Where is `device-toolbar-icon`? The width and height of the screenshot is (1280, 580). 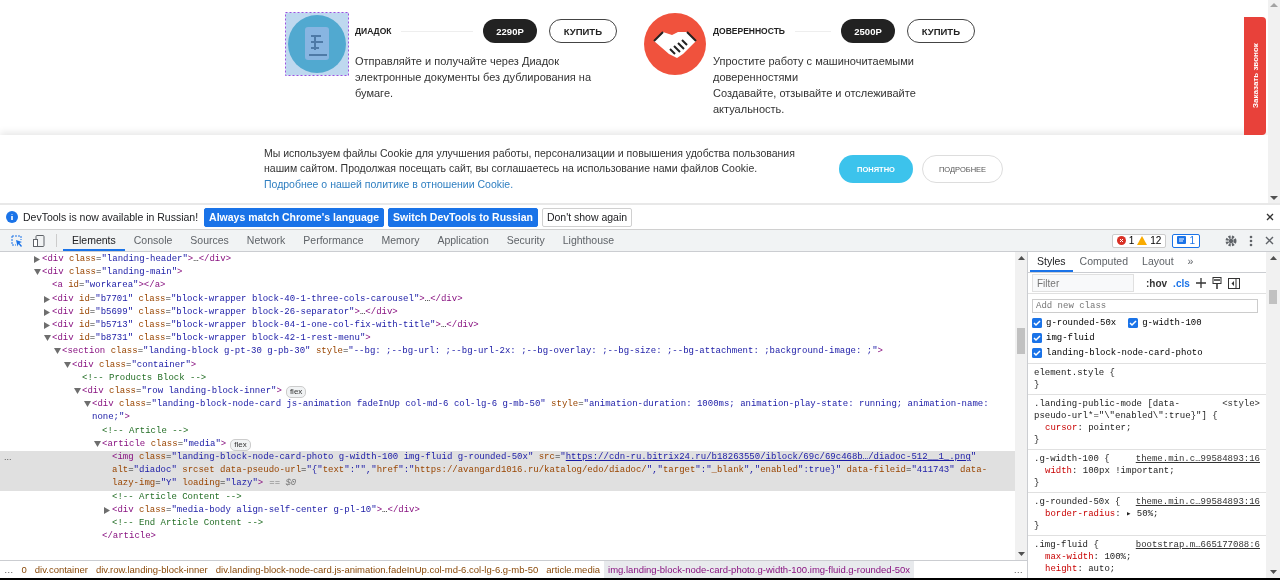 device-toolbar-icon is located at coordinates (39, 240).